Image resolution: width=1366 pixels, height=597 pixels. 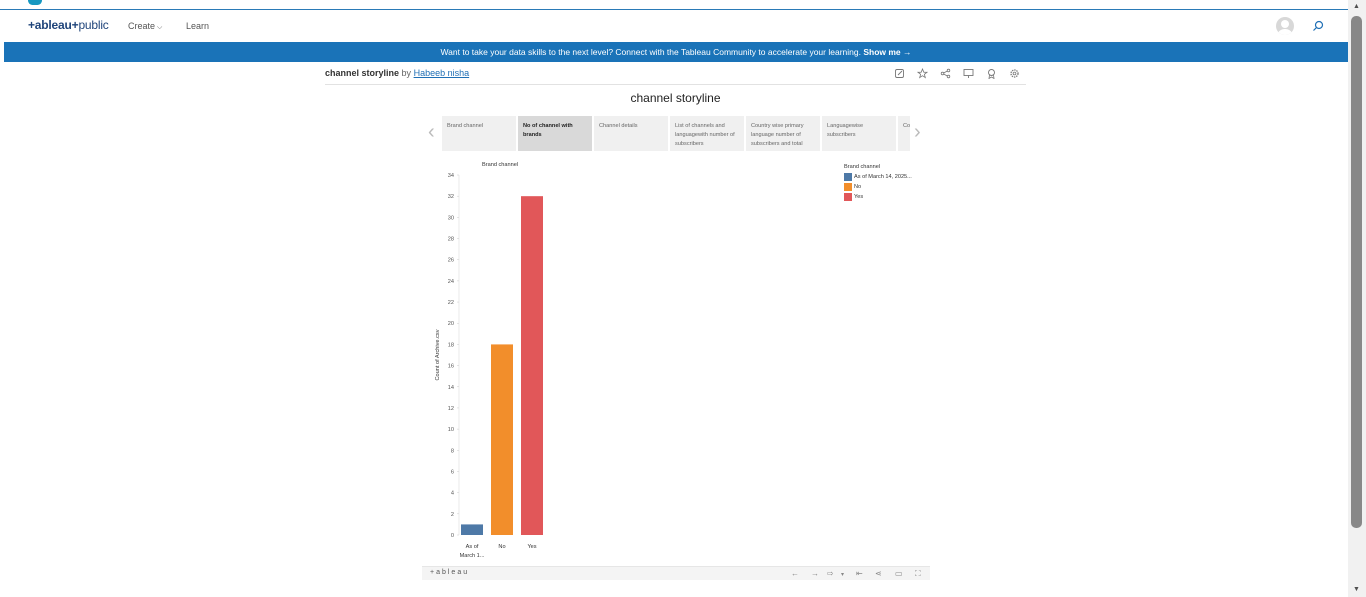 I want to click on scroll-down-icon: ▼, so click(x=1356, y=589).